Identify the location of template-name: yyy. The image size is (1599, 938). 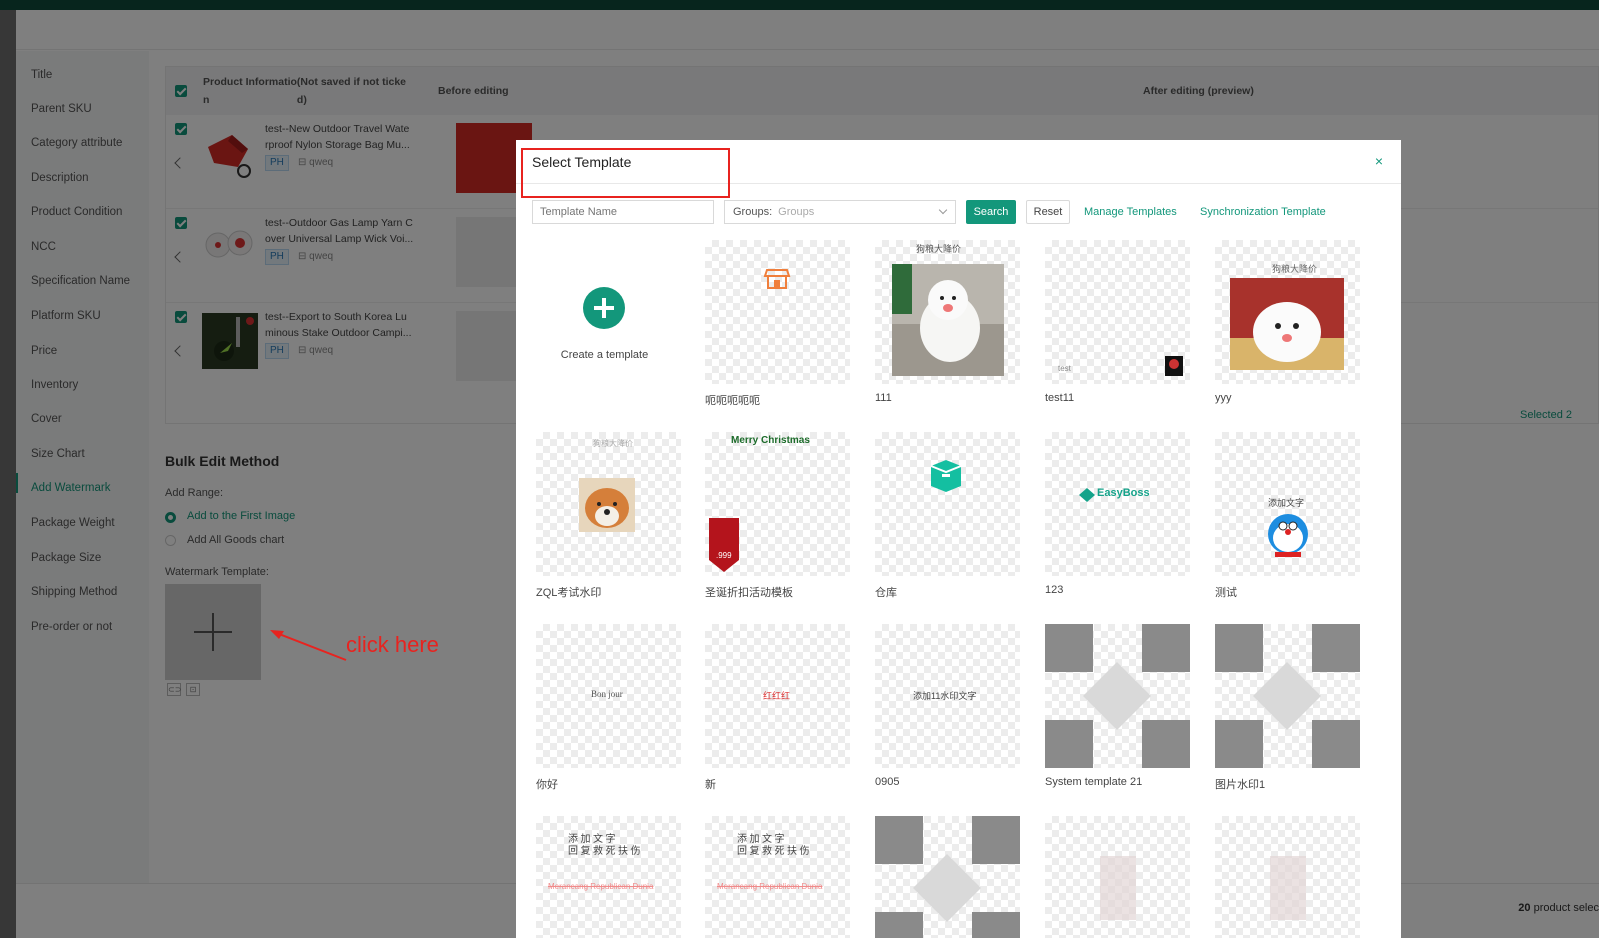
(1223, 398).